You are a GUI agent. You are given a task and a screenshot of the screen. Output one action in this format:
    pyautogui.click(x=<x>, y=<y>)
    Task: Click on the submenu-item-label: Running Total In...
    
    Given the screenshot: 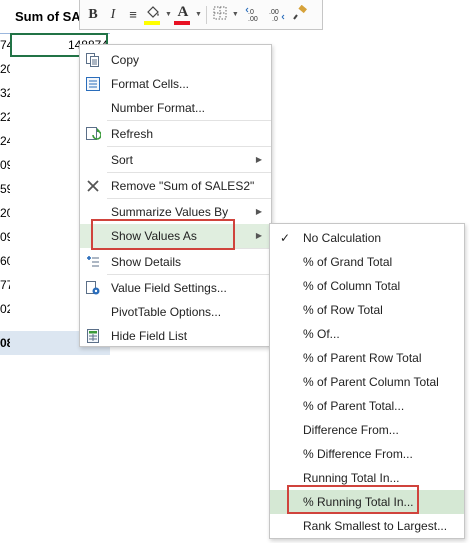 What is the action you would take?
    pyautogui.click(x=351, y=478)
    